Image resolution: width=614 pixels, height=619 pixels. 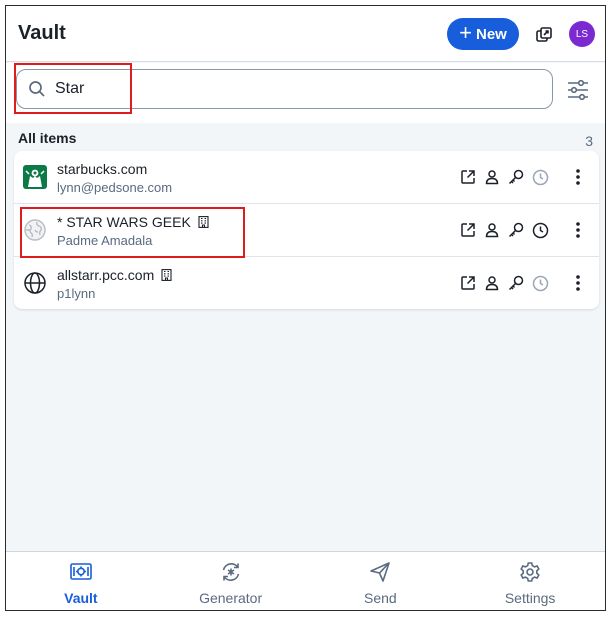 I want to click on page-title: Vault, so click(x=42, y=33).